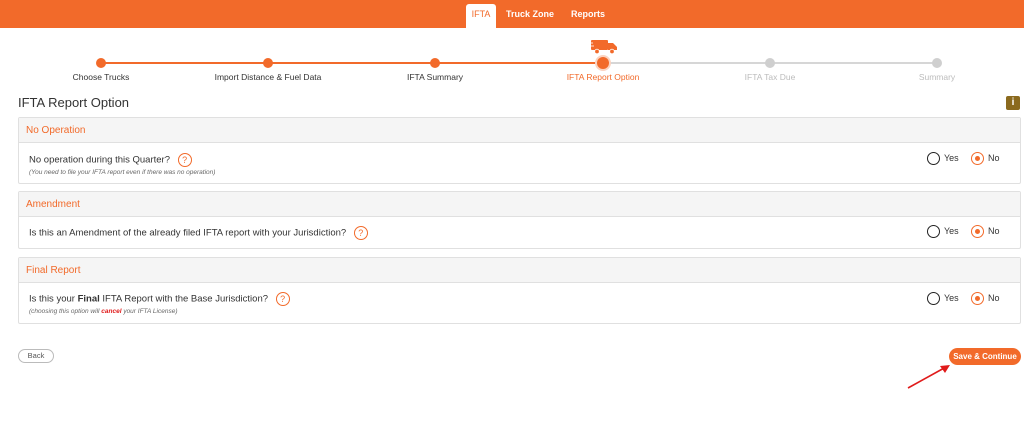 The image size is (1024, 438). I want to click on question-text: No operation during this Quarter?, so click(99, 160).